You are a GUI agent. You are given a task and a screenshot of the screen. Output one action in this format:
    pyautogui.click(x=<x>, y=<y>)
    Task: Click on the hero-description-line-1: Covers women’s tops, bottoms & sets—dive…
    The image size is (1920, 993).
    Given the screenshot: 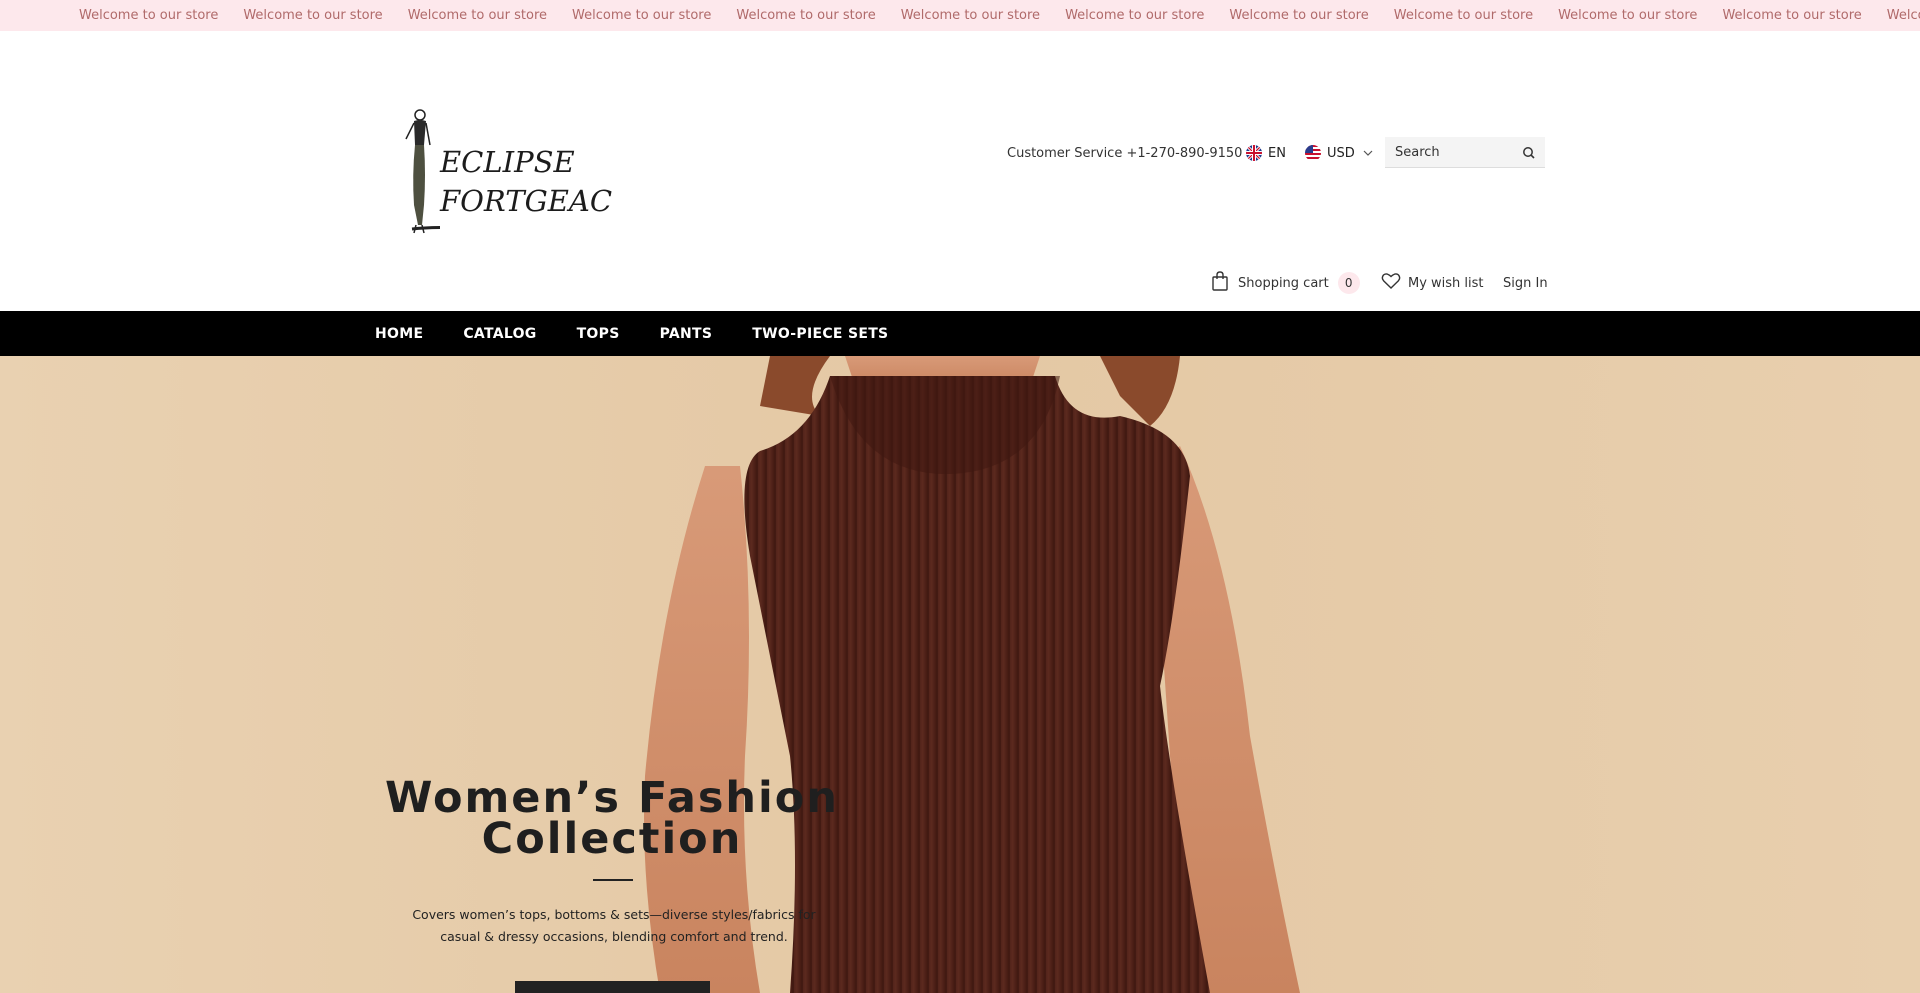 What is the action you would take?
    pyautogui.click(x=614, y=914)
    